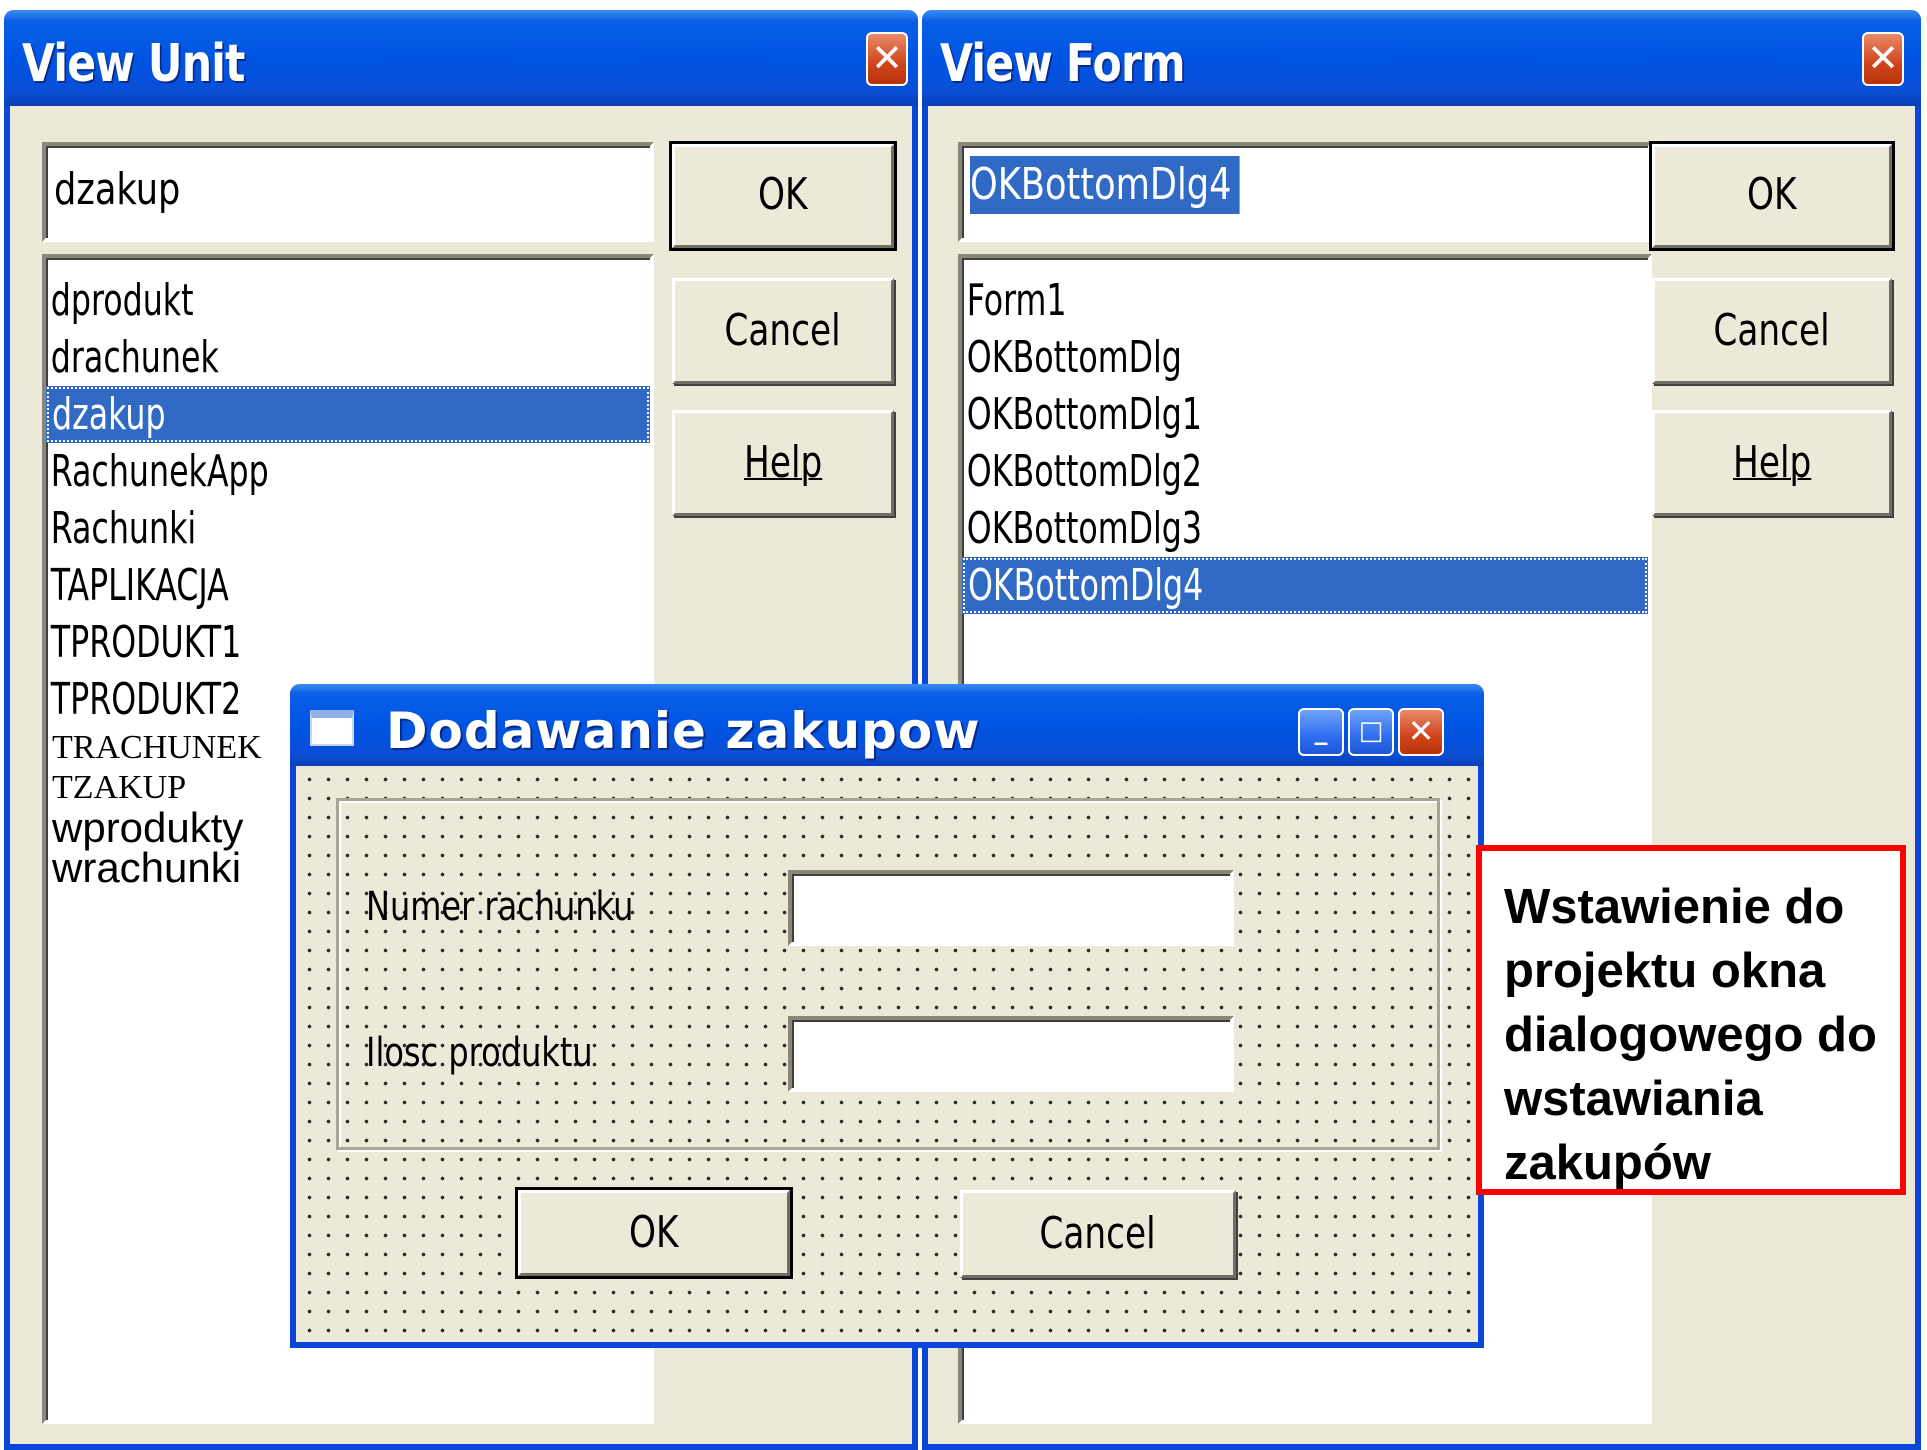  Describe the element at coordinates (332, 728) in the screenshot. I see `form-icon` at that location.